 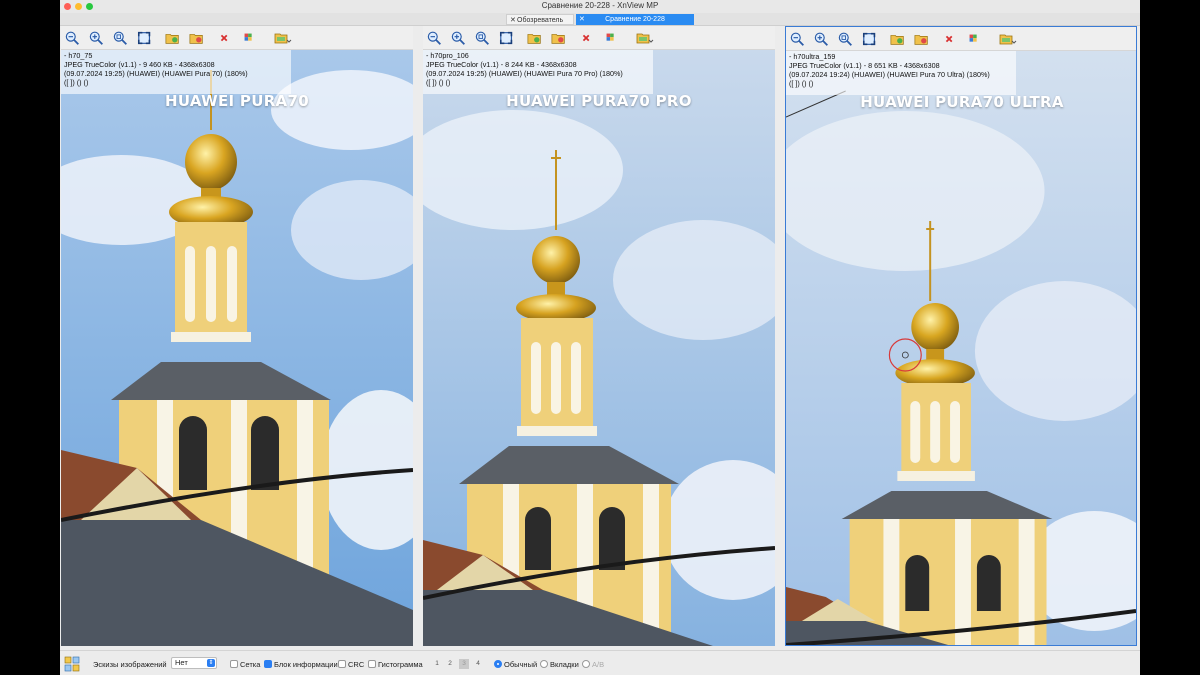 I want to click on grid-checkbox: Сетка, so click(x=245, y=664).